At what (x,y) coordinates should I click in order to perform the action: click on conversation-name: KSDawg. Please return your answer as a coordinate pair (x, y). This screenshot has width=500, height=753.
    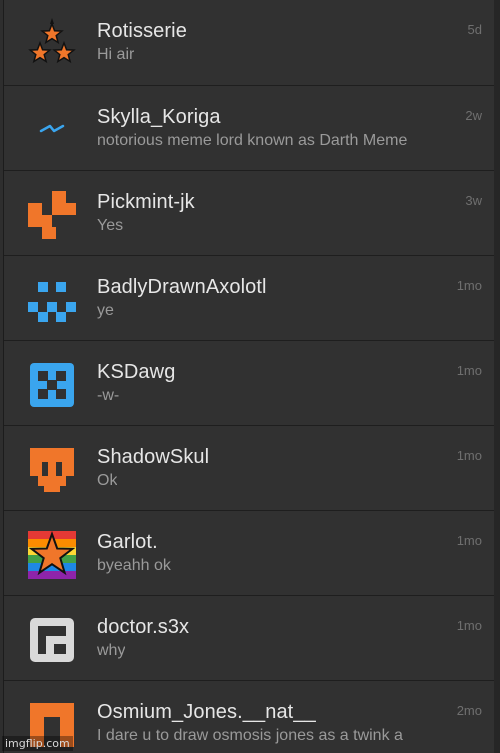
    Looking at the image, I should click on (136, 372).